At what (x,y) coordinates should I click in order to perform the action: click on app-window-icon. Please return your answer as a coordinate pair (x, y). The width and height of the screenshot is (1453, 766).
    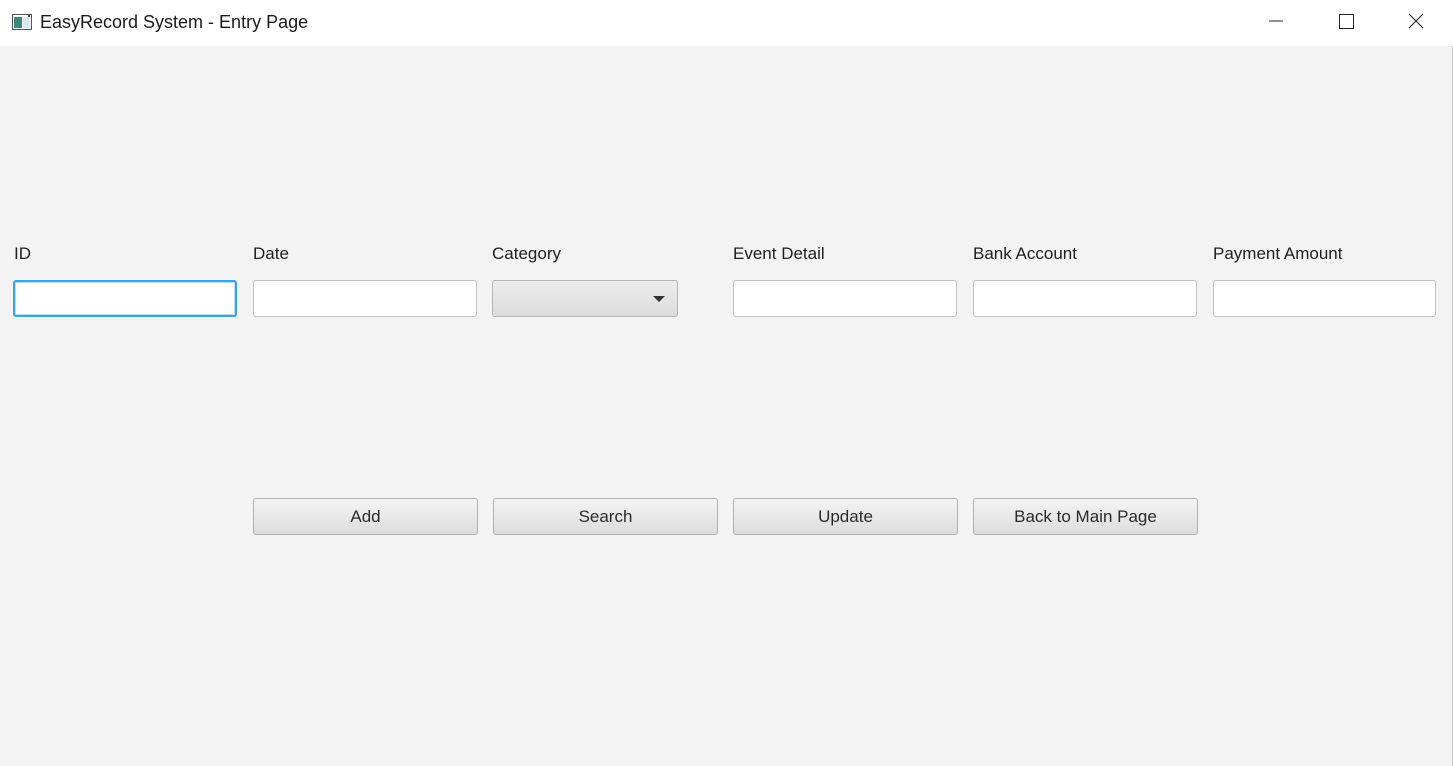
    Looking at the image, I should click on (22, 22).